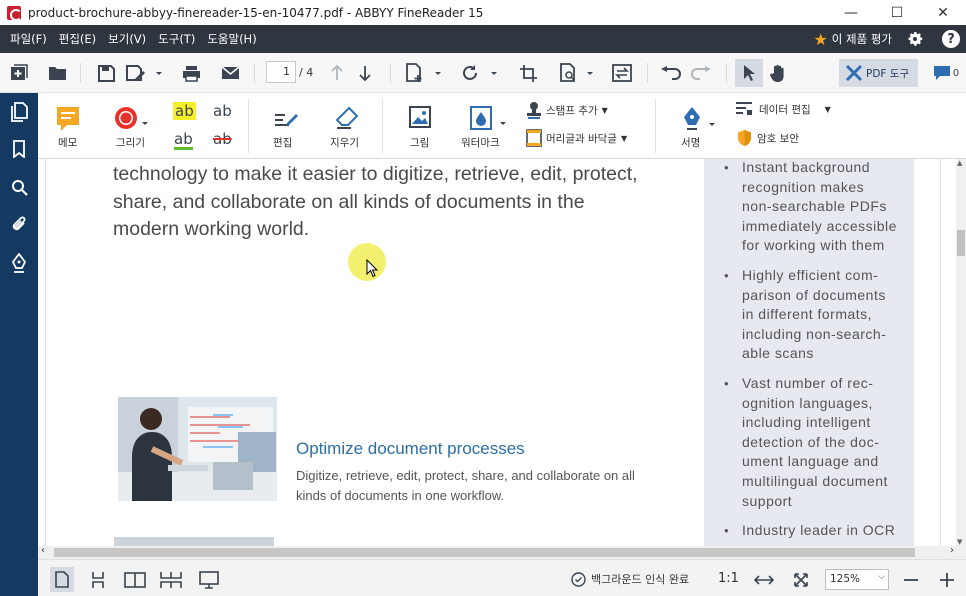 This screenshot has height=596, width=966. What do you see at coordinates (19, 187) in the screenshot?
I see `search-icon` at bounding box center [19, 187].